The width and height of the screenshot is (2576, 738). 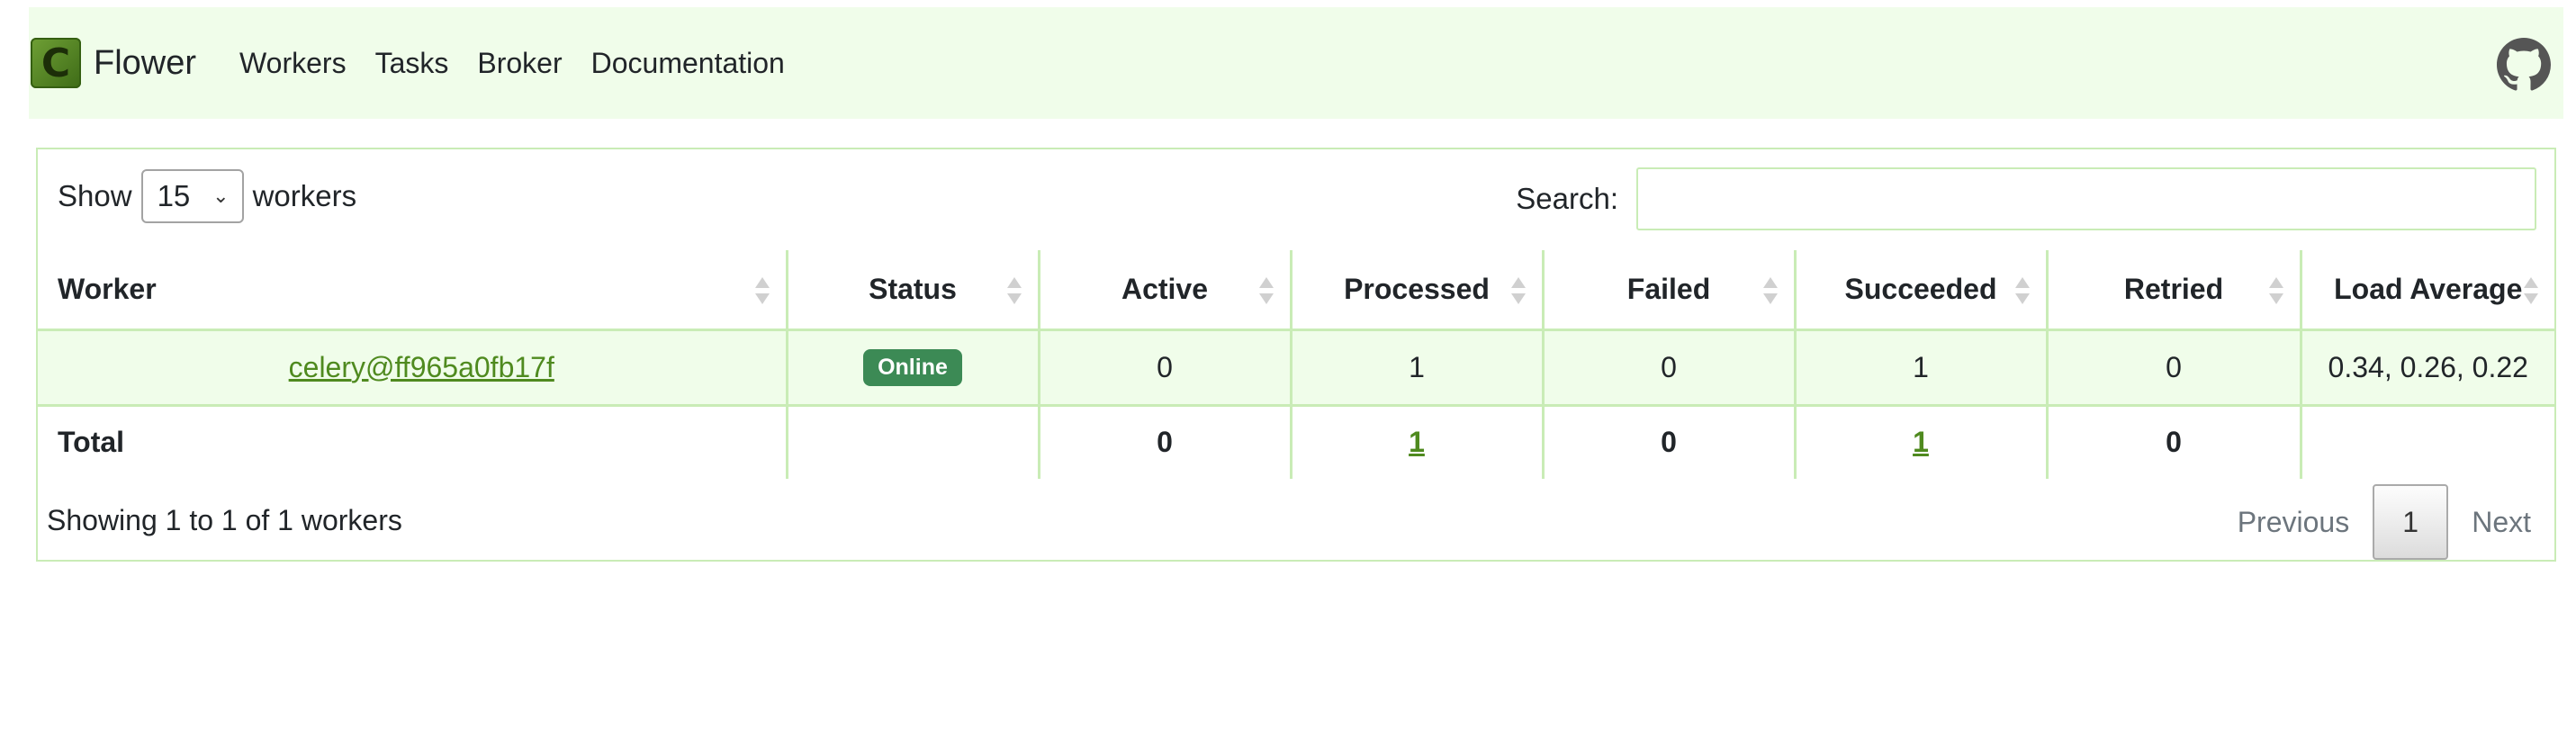 I want to click on total-succeeded-link: 1, so click(x=1921, y=442).